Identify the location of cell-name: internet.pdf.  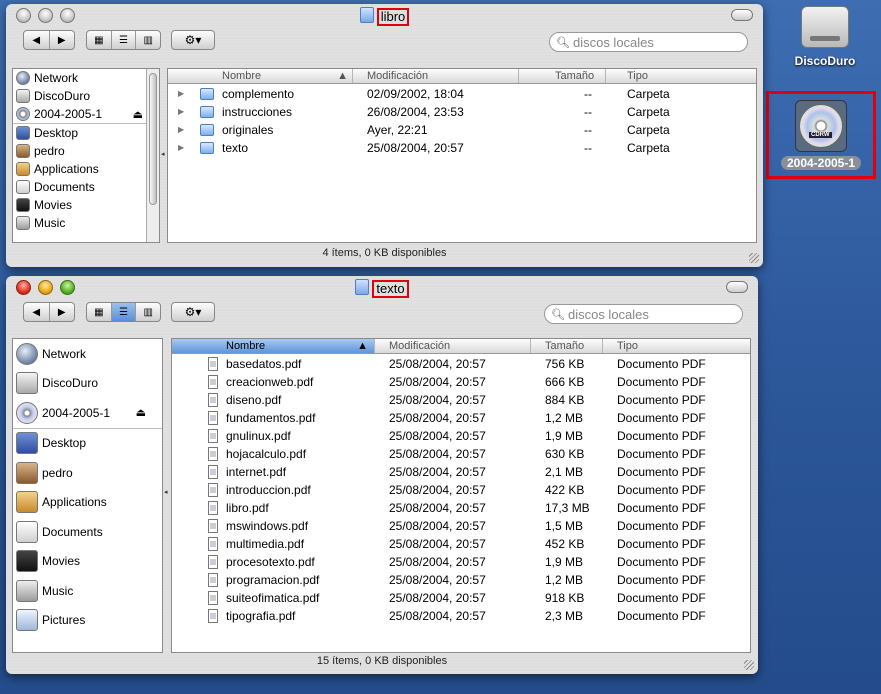
(256, 472).